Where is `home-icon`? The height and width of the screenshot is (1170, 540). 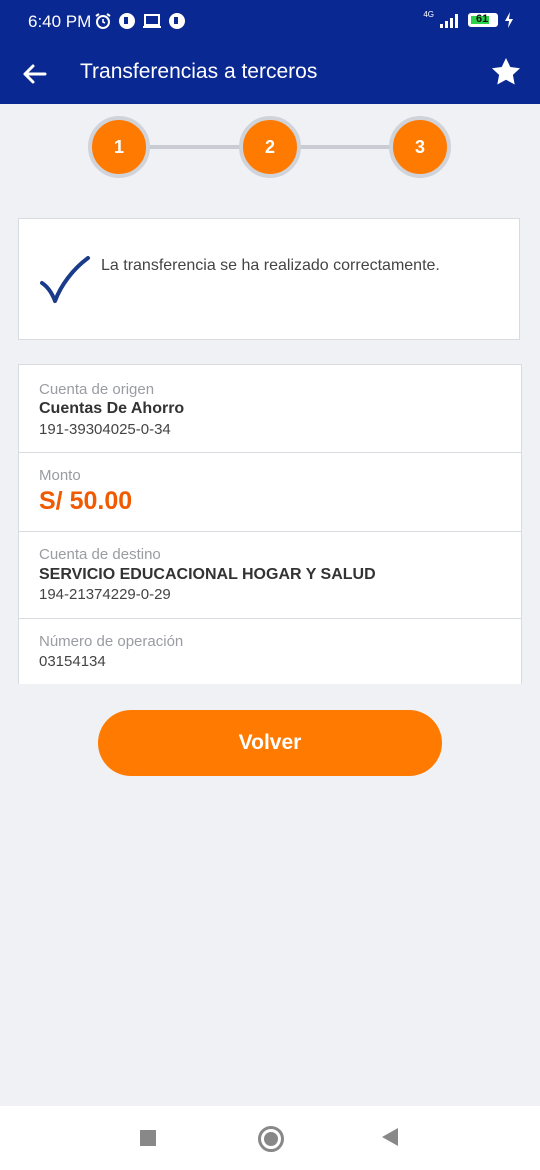
home-icon is located at coordinates (271, 1139).